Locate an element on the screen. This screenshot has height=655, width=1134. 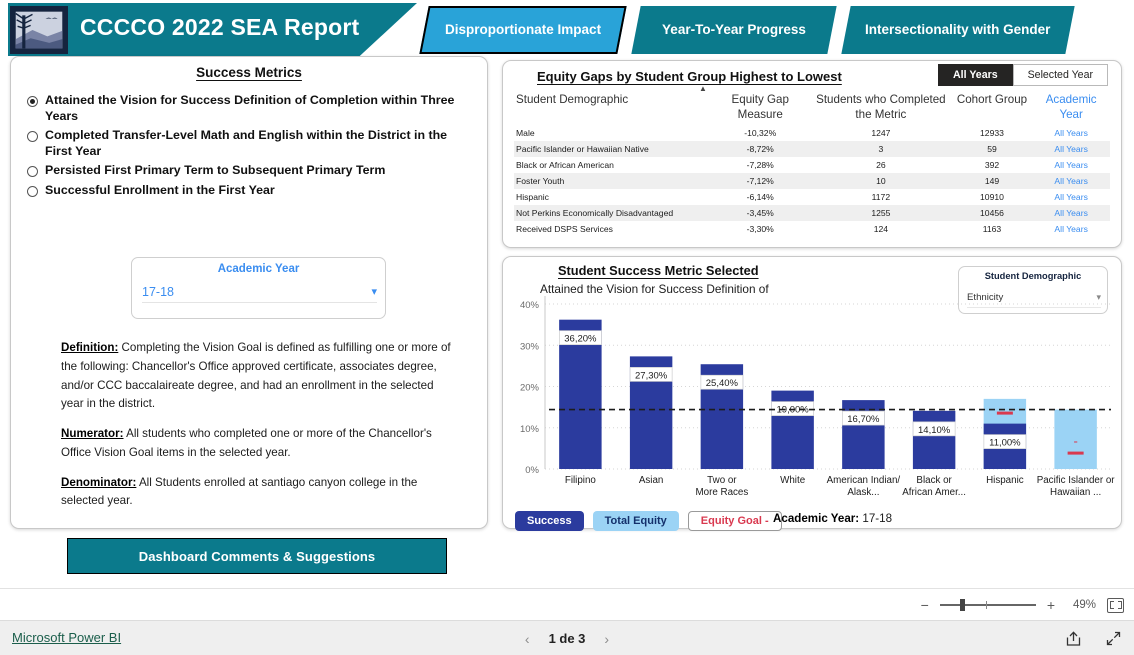
tab-label: Intersectionality with Gender is located at coordinates (958, 30).